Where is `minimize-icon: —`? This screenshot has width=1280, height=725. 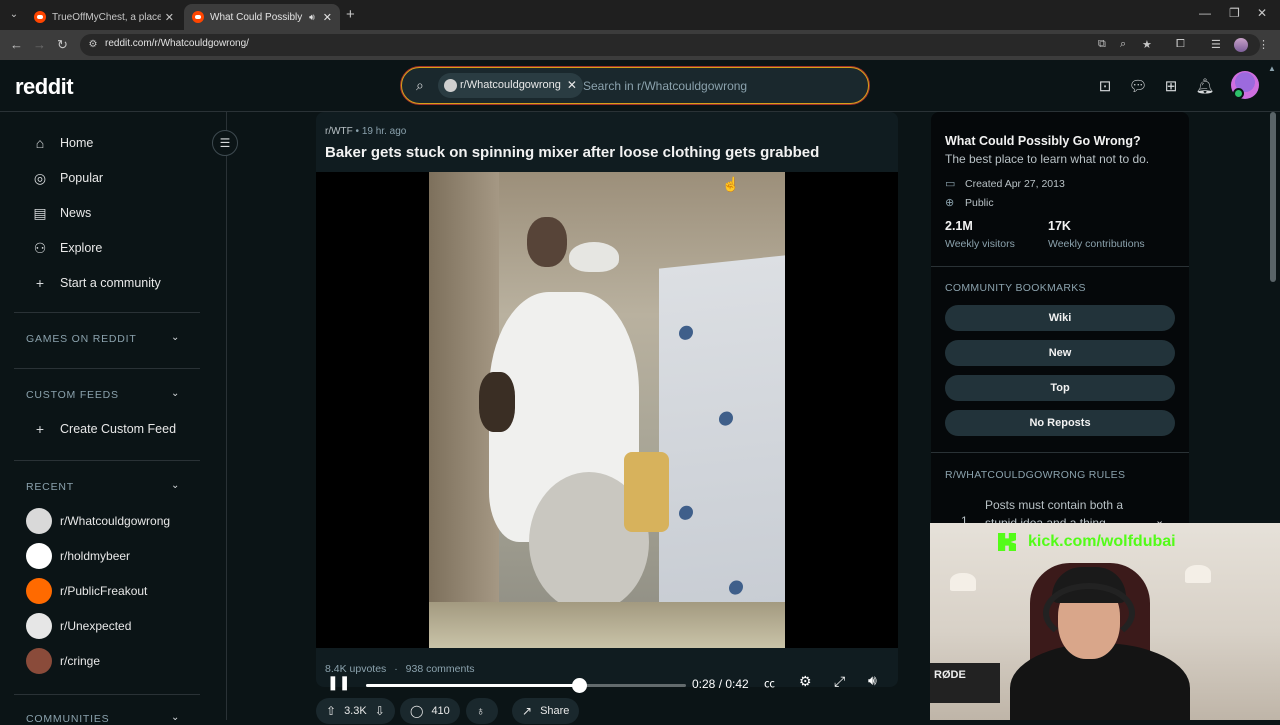
minimize-icon: — is located at coordinates (1205, 13).